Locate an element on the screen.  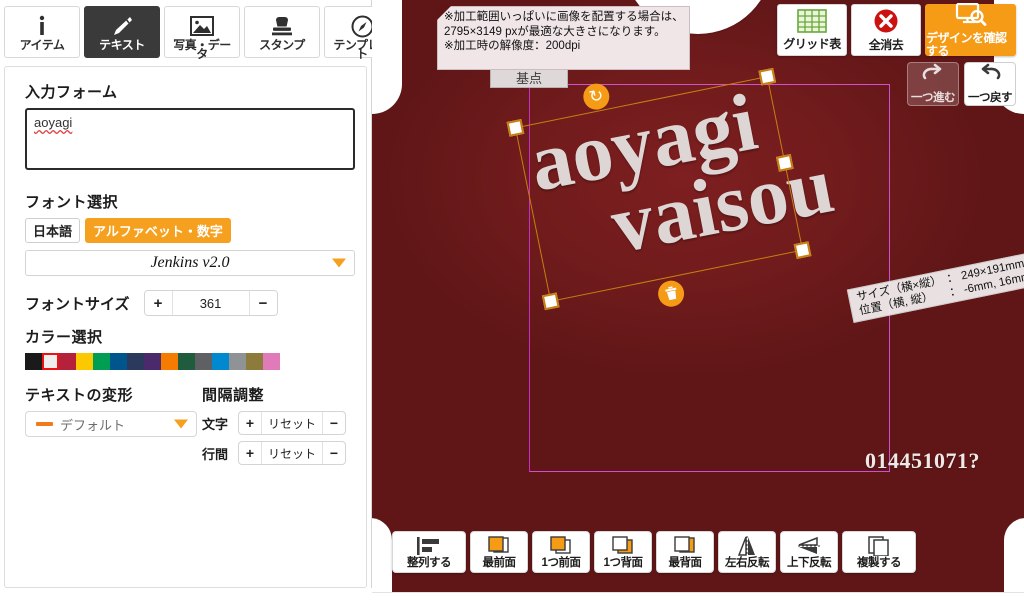
left-panel-footer is located at coordinates (186, 599).